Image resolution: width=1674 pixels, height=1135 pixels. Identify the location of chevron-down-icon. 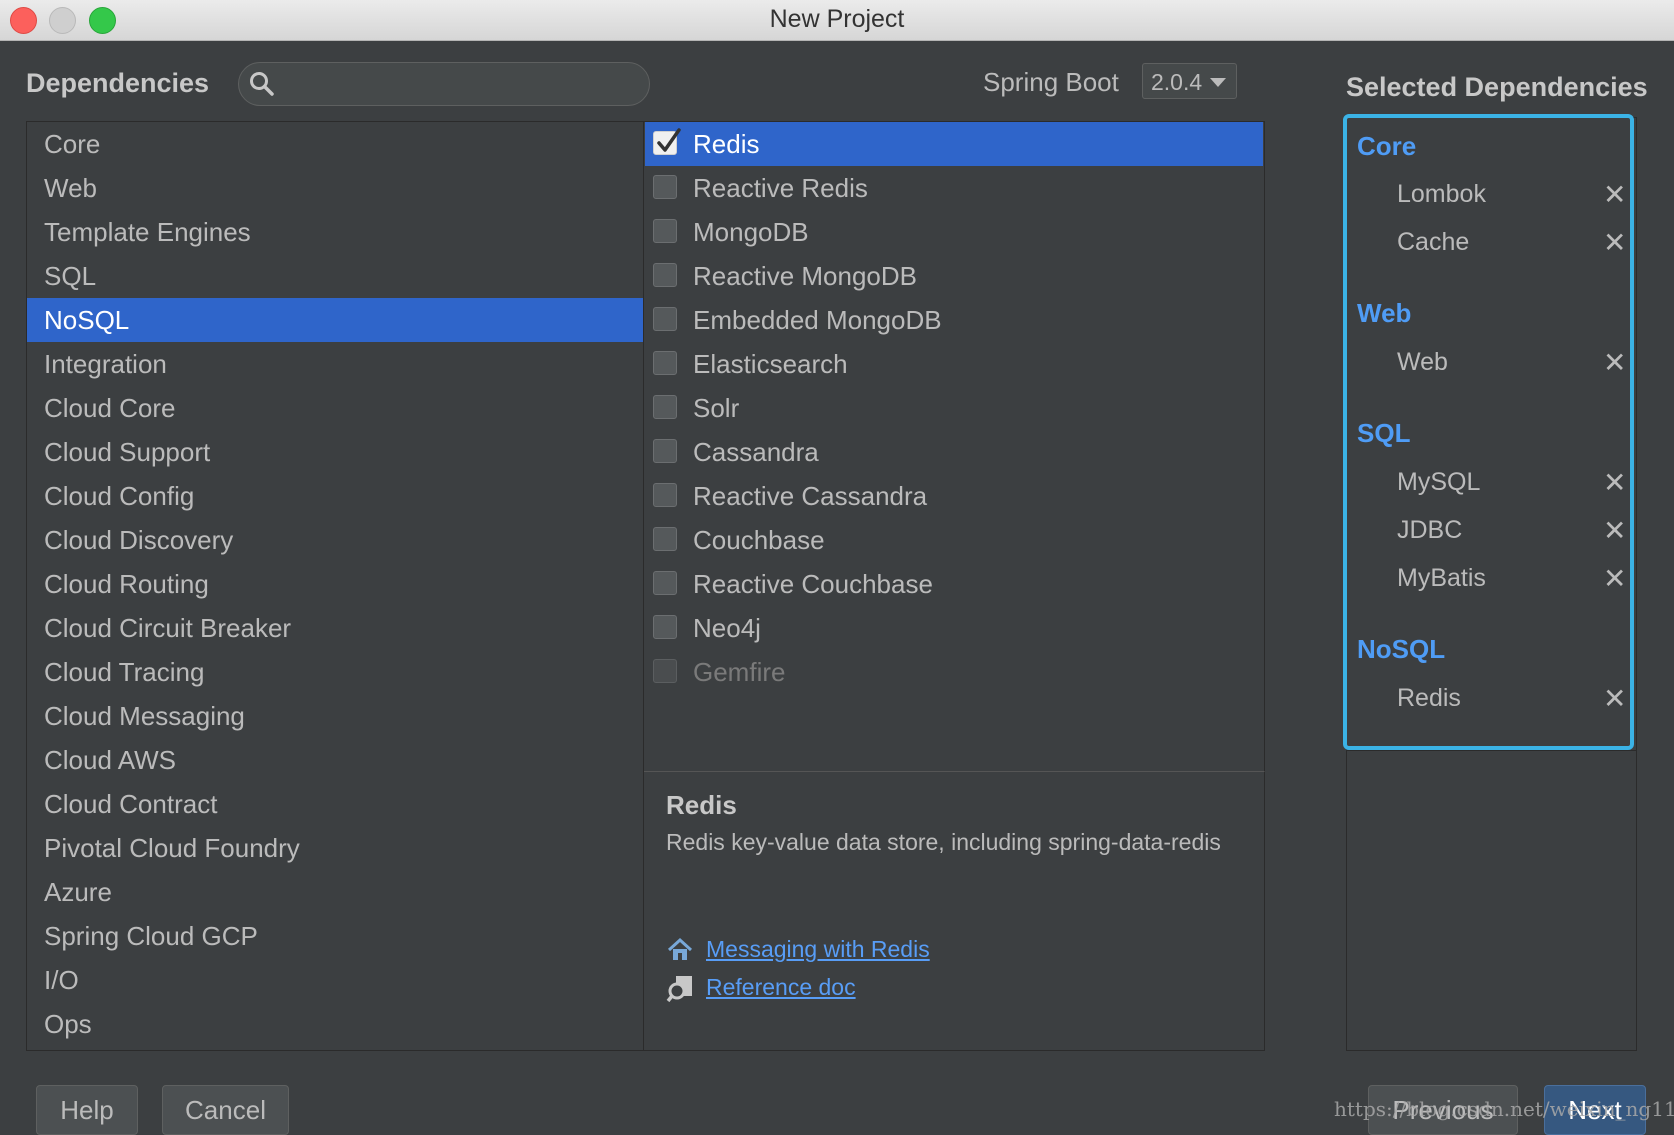
(1218, 82).